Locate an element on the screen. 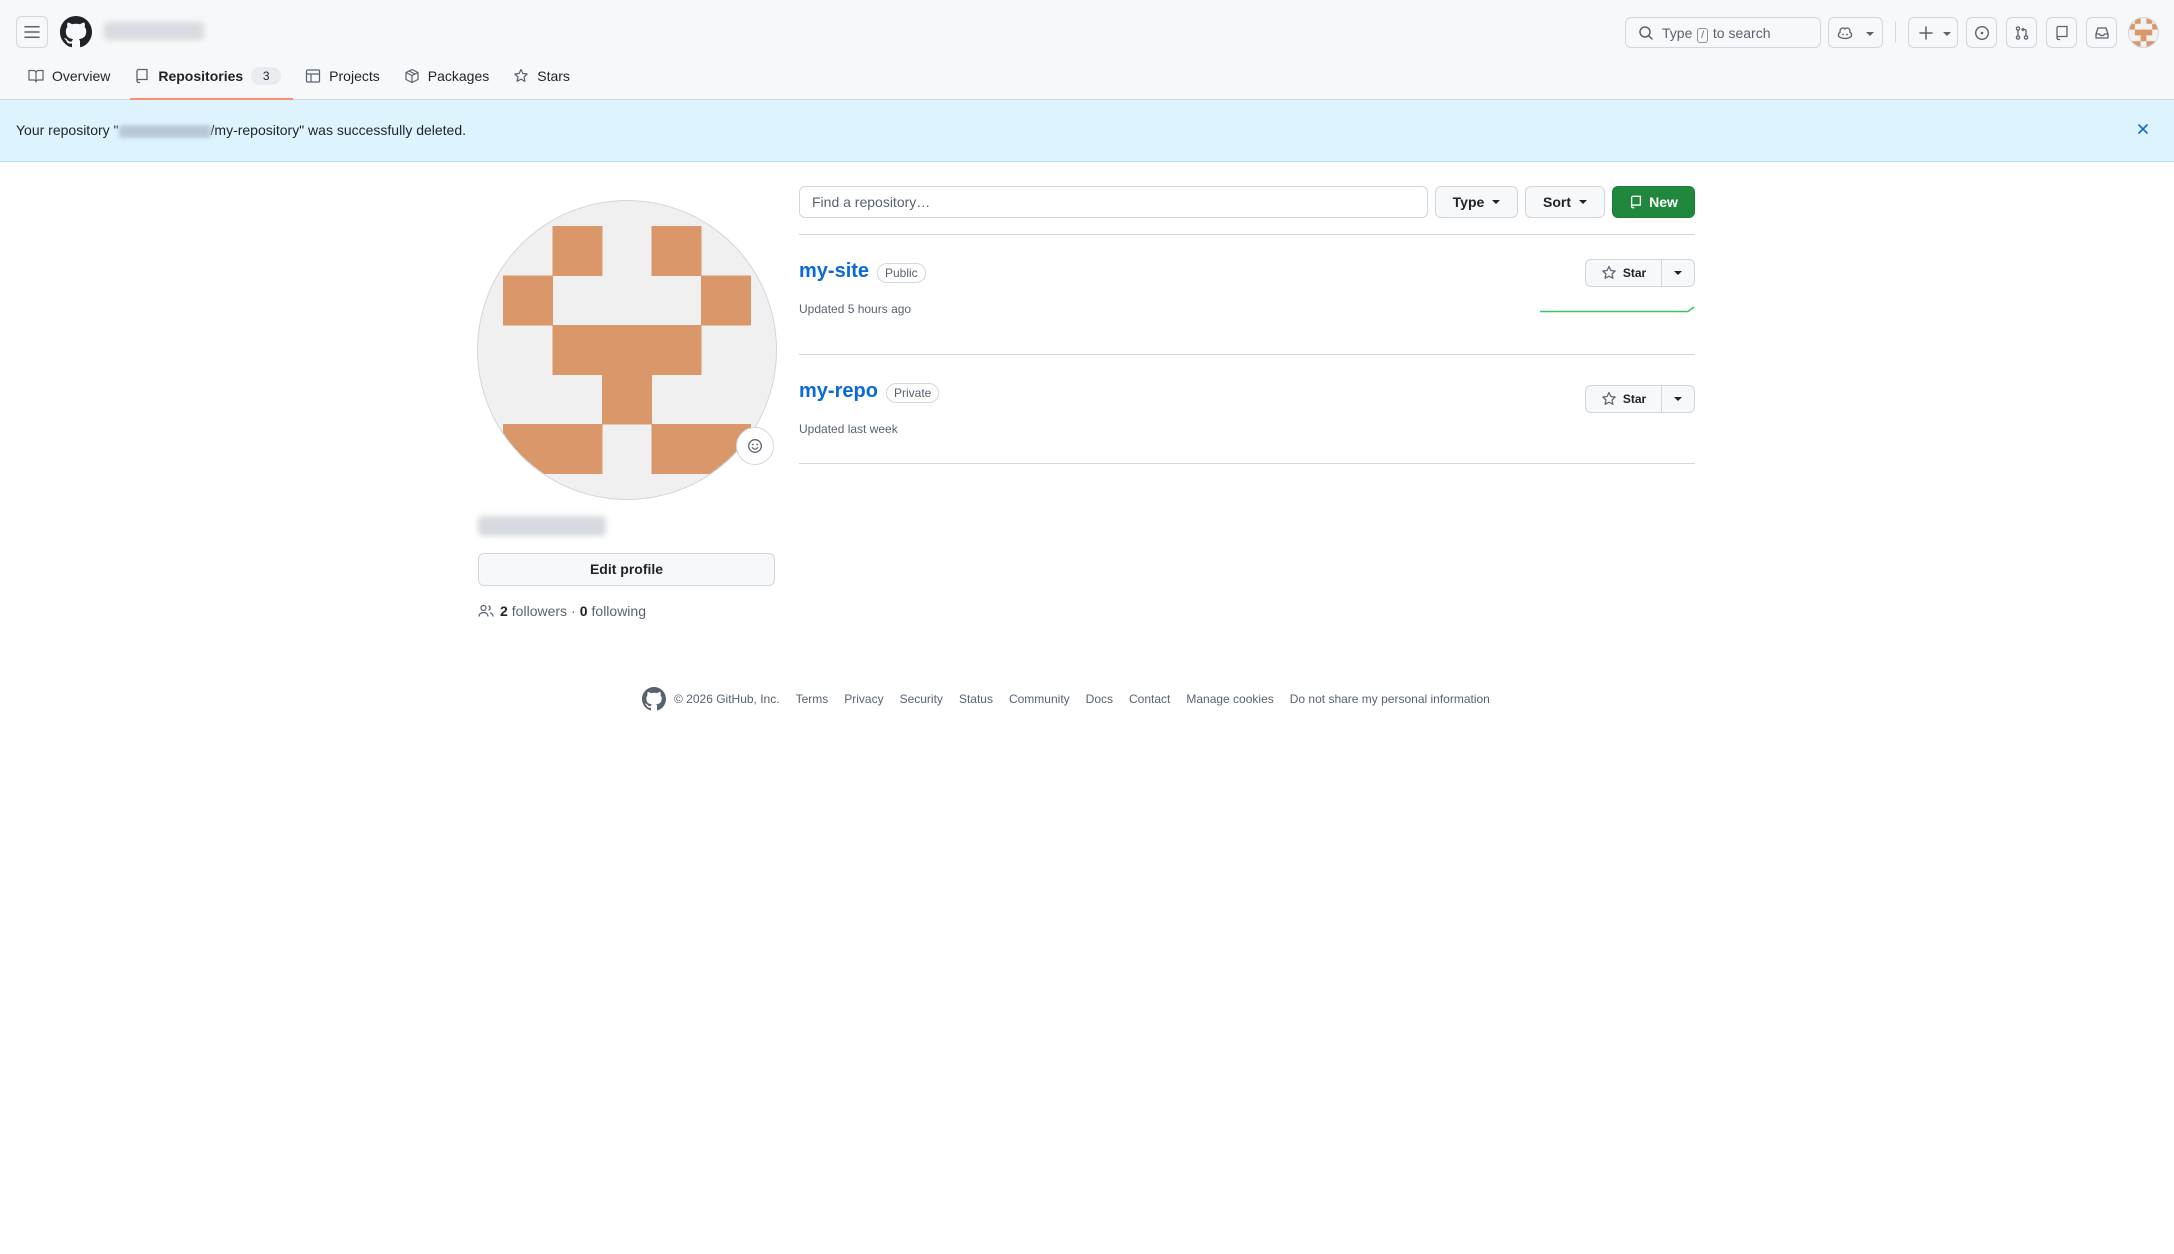  repositories-count-badge: 3 is located at coordinates (266, 76).